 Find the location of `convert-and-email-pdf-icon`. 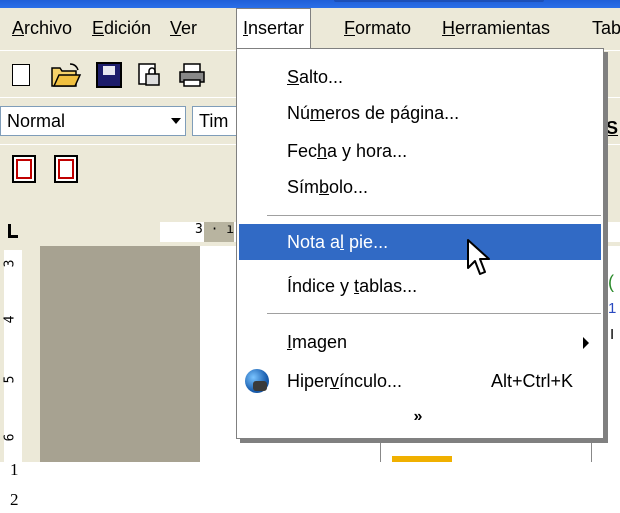

convert-and-email-pdf-icon is located at coordinates (66, 169).